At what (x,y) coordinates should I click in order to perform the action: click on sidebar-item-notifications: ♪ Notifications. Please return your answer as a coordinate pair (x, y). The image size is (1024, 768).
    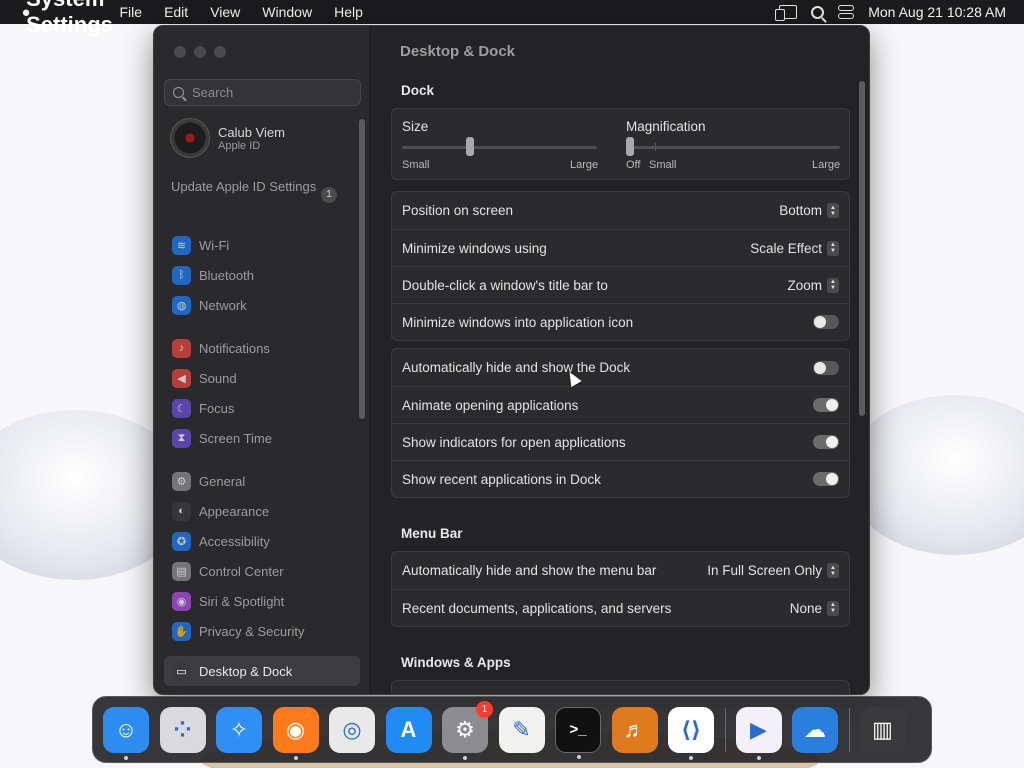
    Looking at the image, I should click on (262, 348).